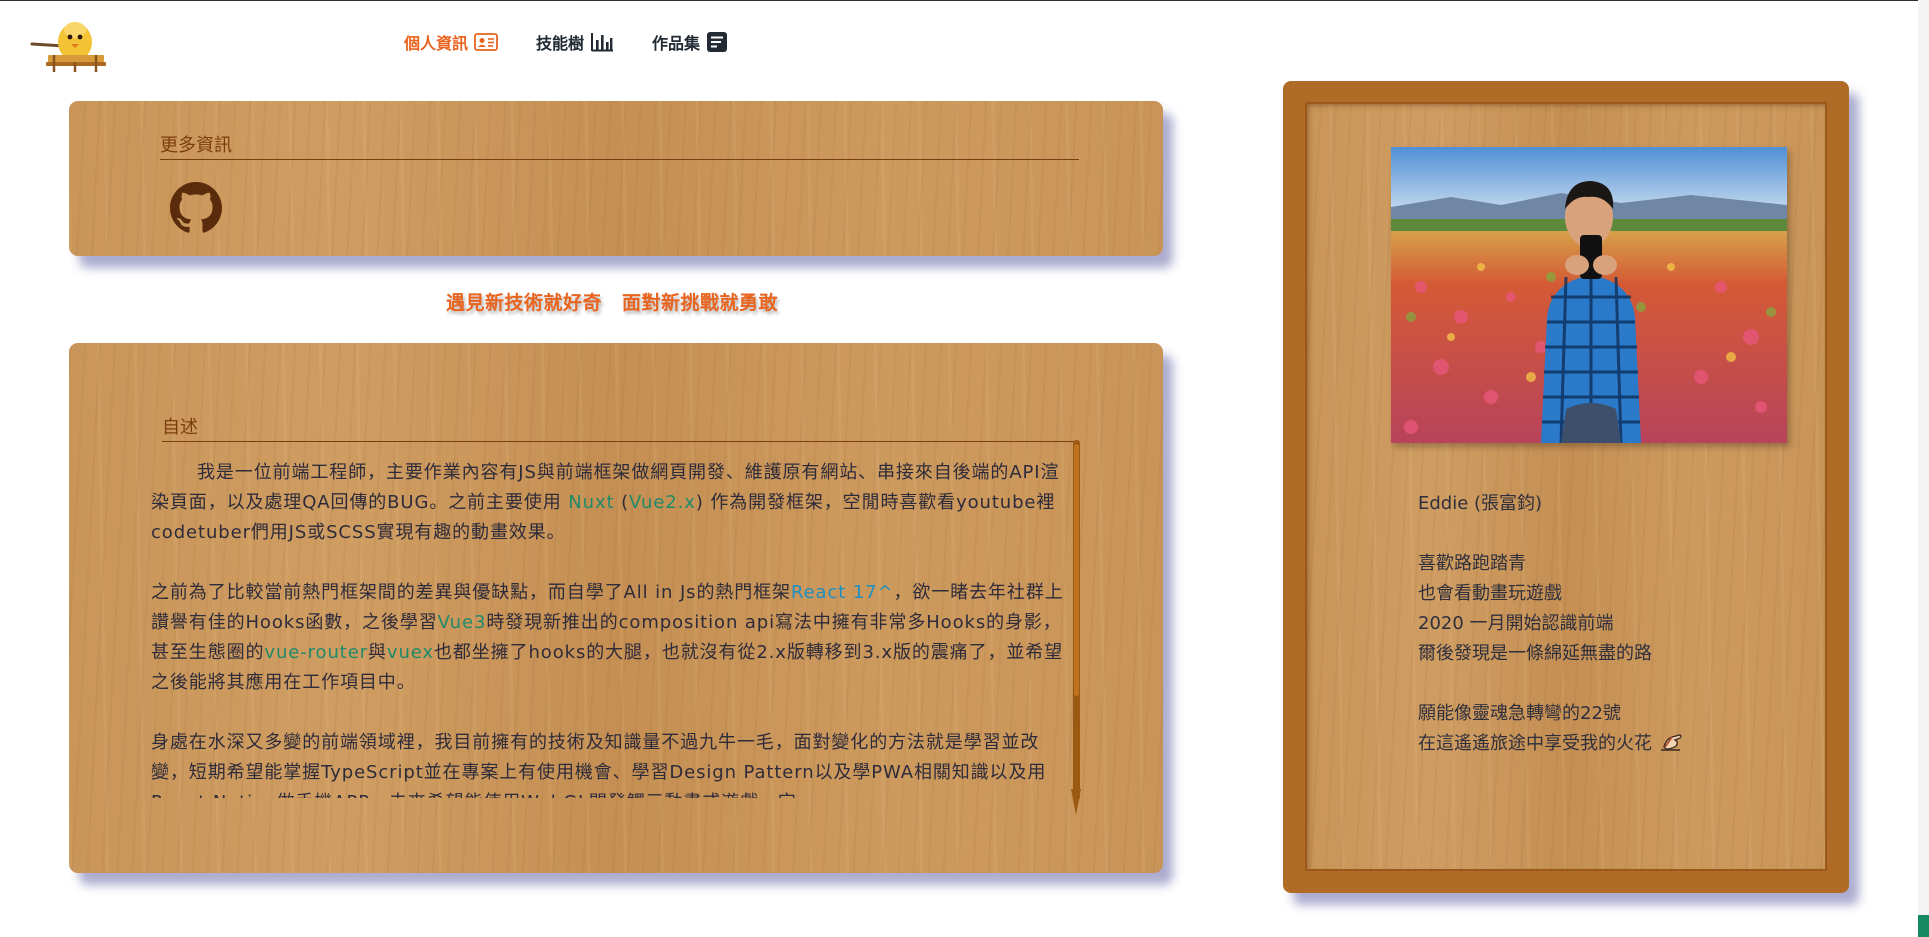 This screenshot has width=1929, height=937. I want to click on vue-router-highlight: vue-router, so click(316, 652).